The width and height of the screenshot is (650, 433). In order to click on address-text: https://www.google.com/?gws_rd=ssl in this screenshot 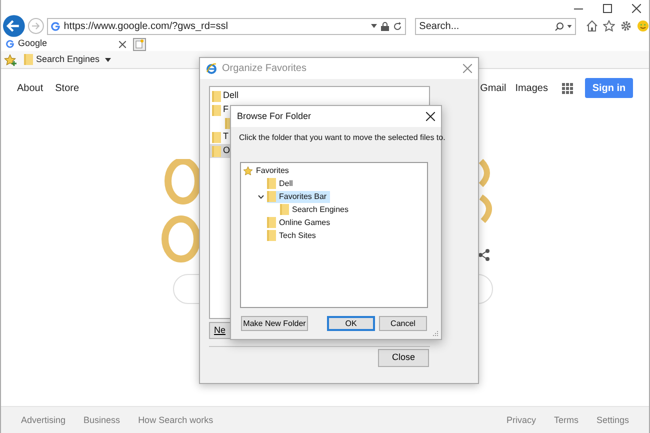, I will do `click(146, 27)`.